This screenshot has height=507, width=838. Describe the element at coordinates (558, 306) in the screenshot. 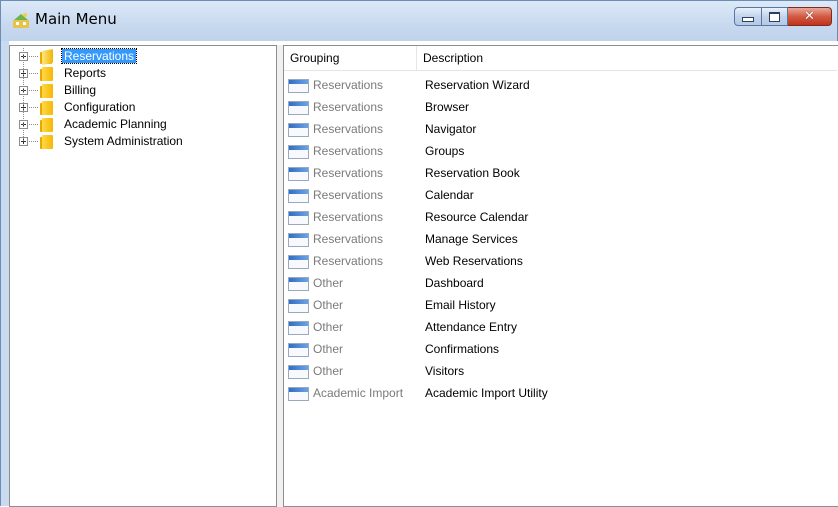

I see `list-item: Other Email History` at that location.